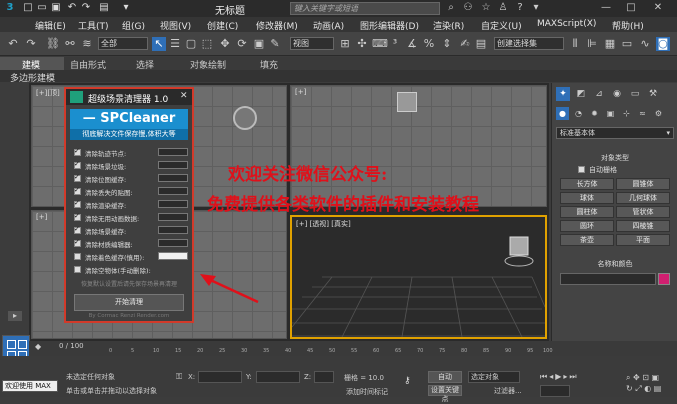 This screenshot has height=404, width=677. Describe the element at coordinates (587, 184) in the screenshot. I see `box-button: 长方体` at that location.